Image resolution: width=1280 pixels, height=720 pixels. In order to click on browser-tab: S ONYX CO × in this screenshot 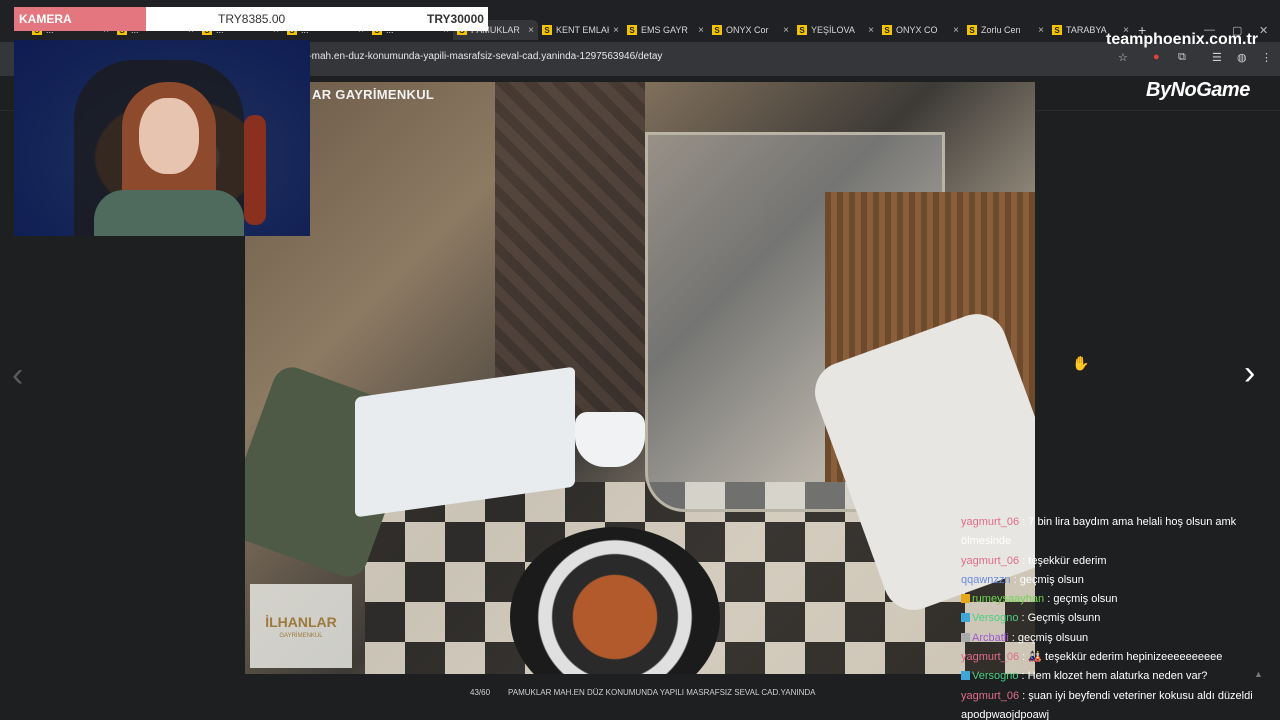, I will do `click(920, 30)`.